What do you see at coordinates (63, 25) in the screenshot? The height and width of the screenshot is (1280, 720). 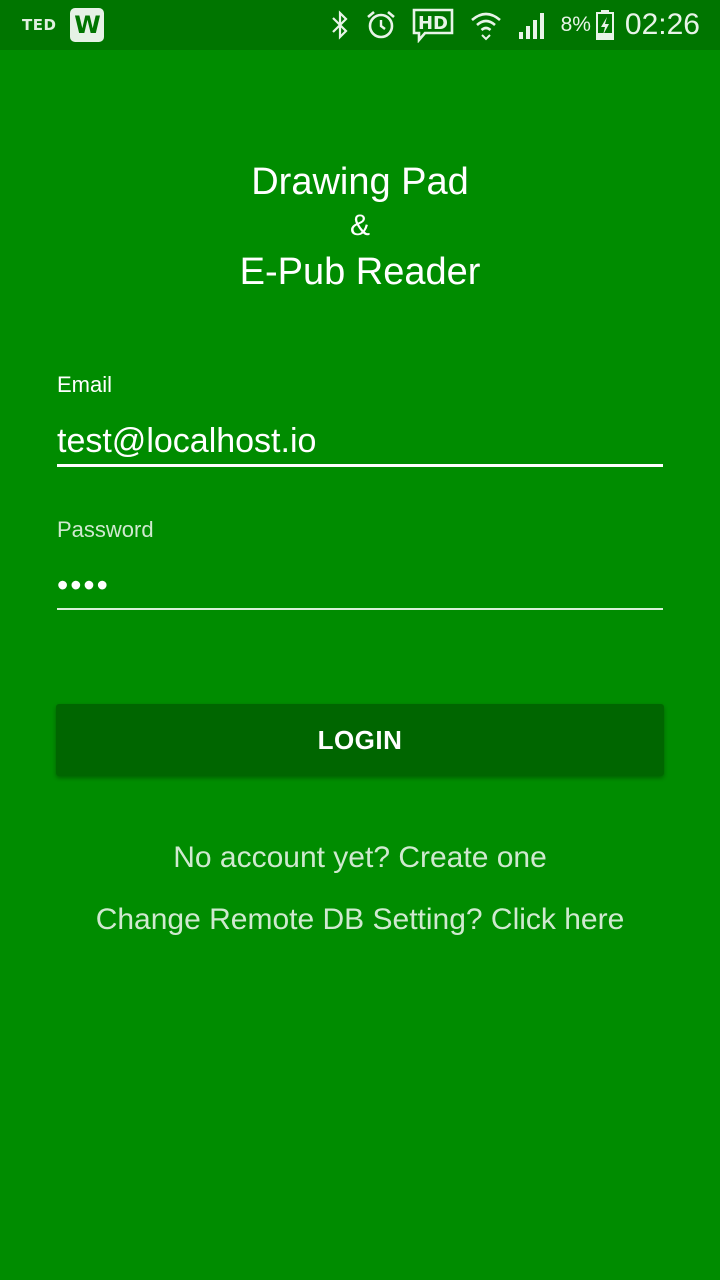 I see `status-bar-notifications: TED W` at bounding box center [63, 25].